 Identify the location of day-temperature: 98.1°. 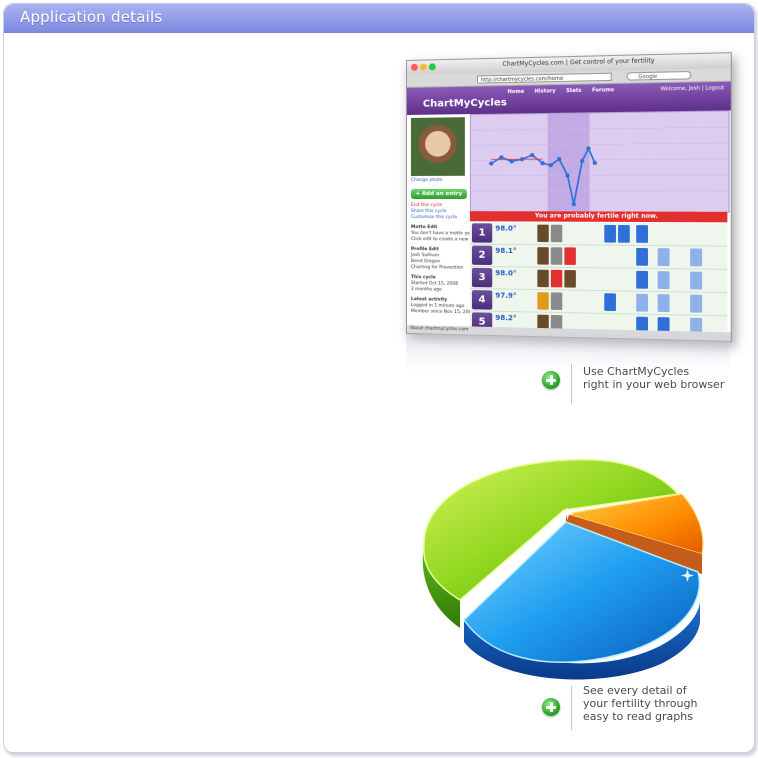
(506, 251).